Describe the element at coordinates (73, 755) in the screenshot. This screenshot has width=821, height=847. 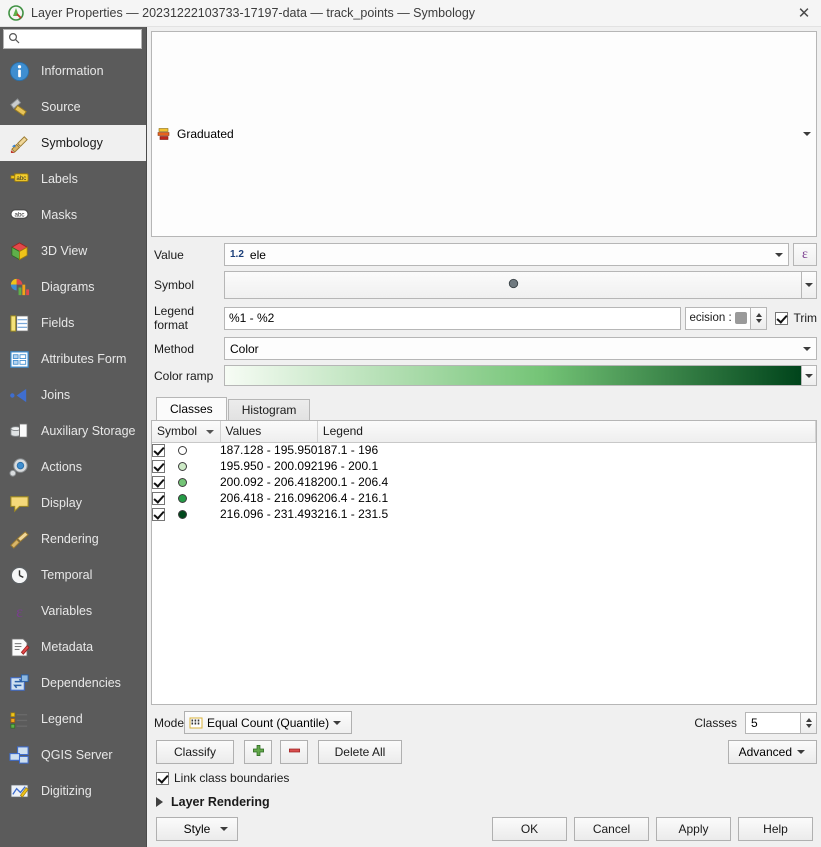
I see `sidebar-item-qgis-server: QGIS Server` at that location.